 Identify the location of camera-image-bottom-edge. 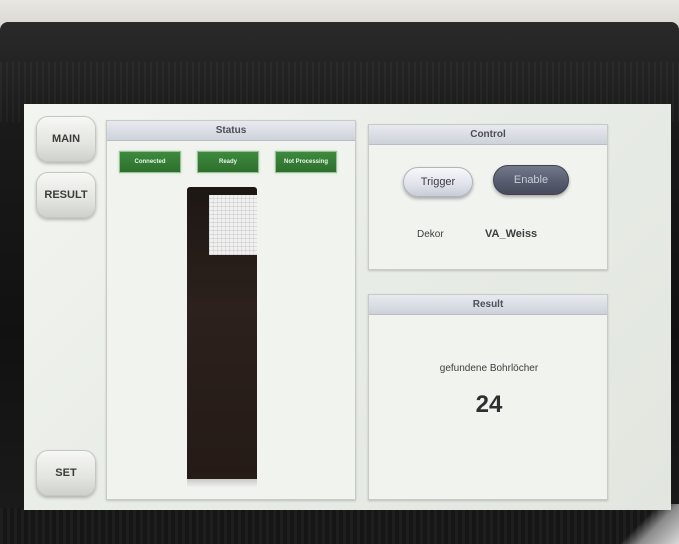
(222, 483).